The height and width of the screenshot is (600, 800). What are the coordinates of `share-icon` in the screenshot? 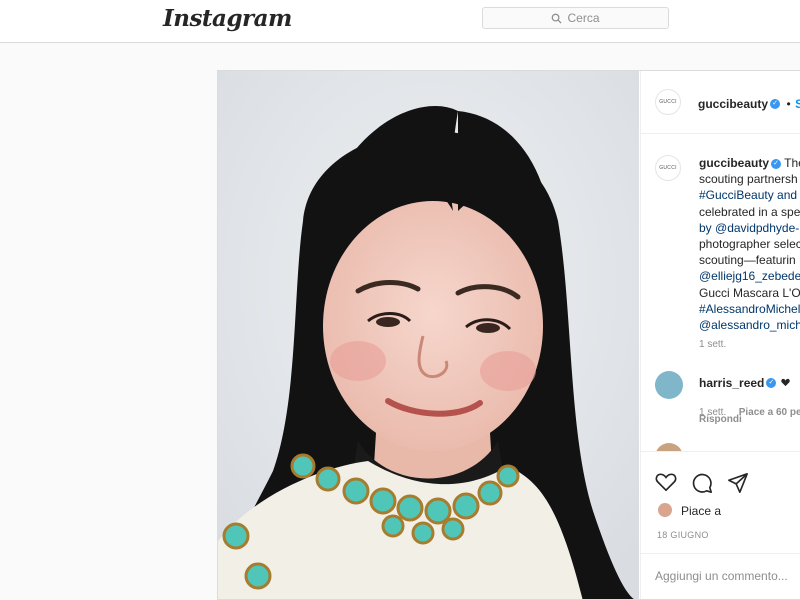 It's located at (738, 483).